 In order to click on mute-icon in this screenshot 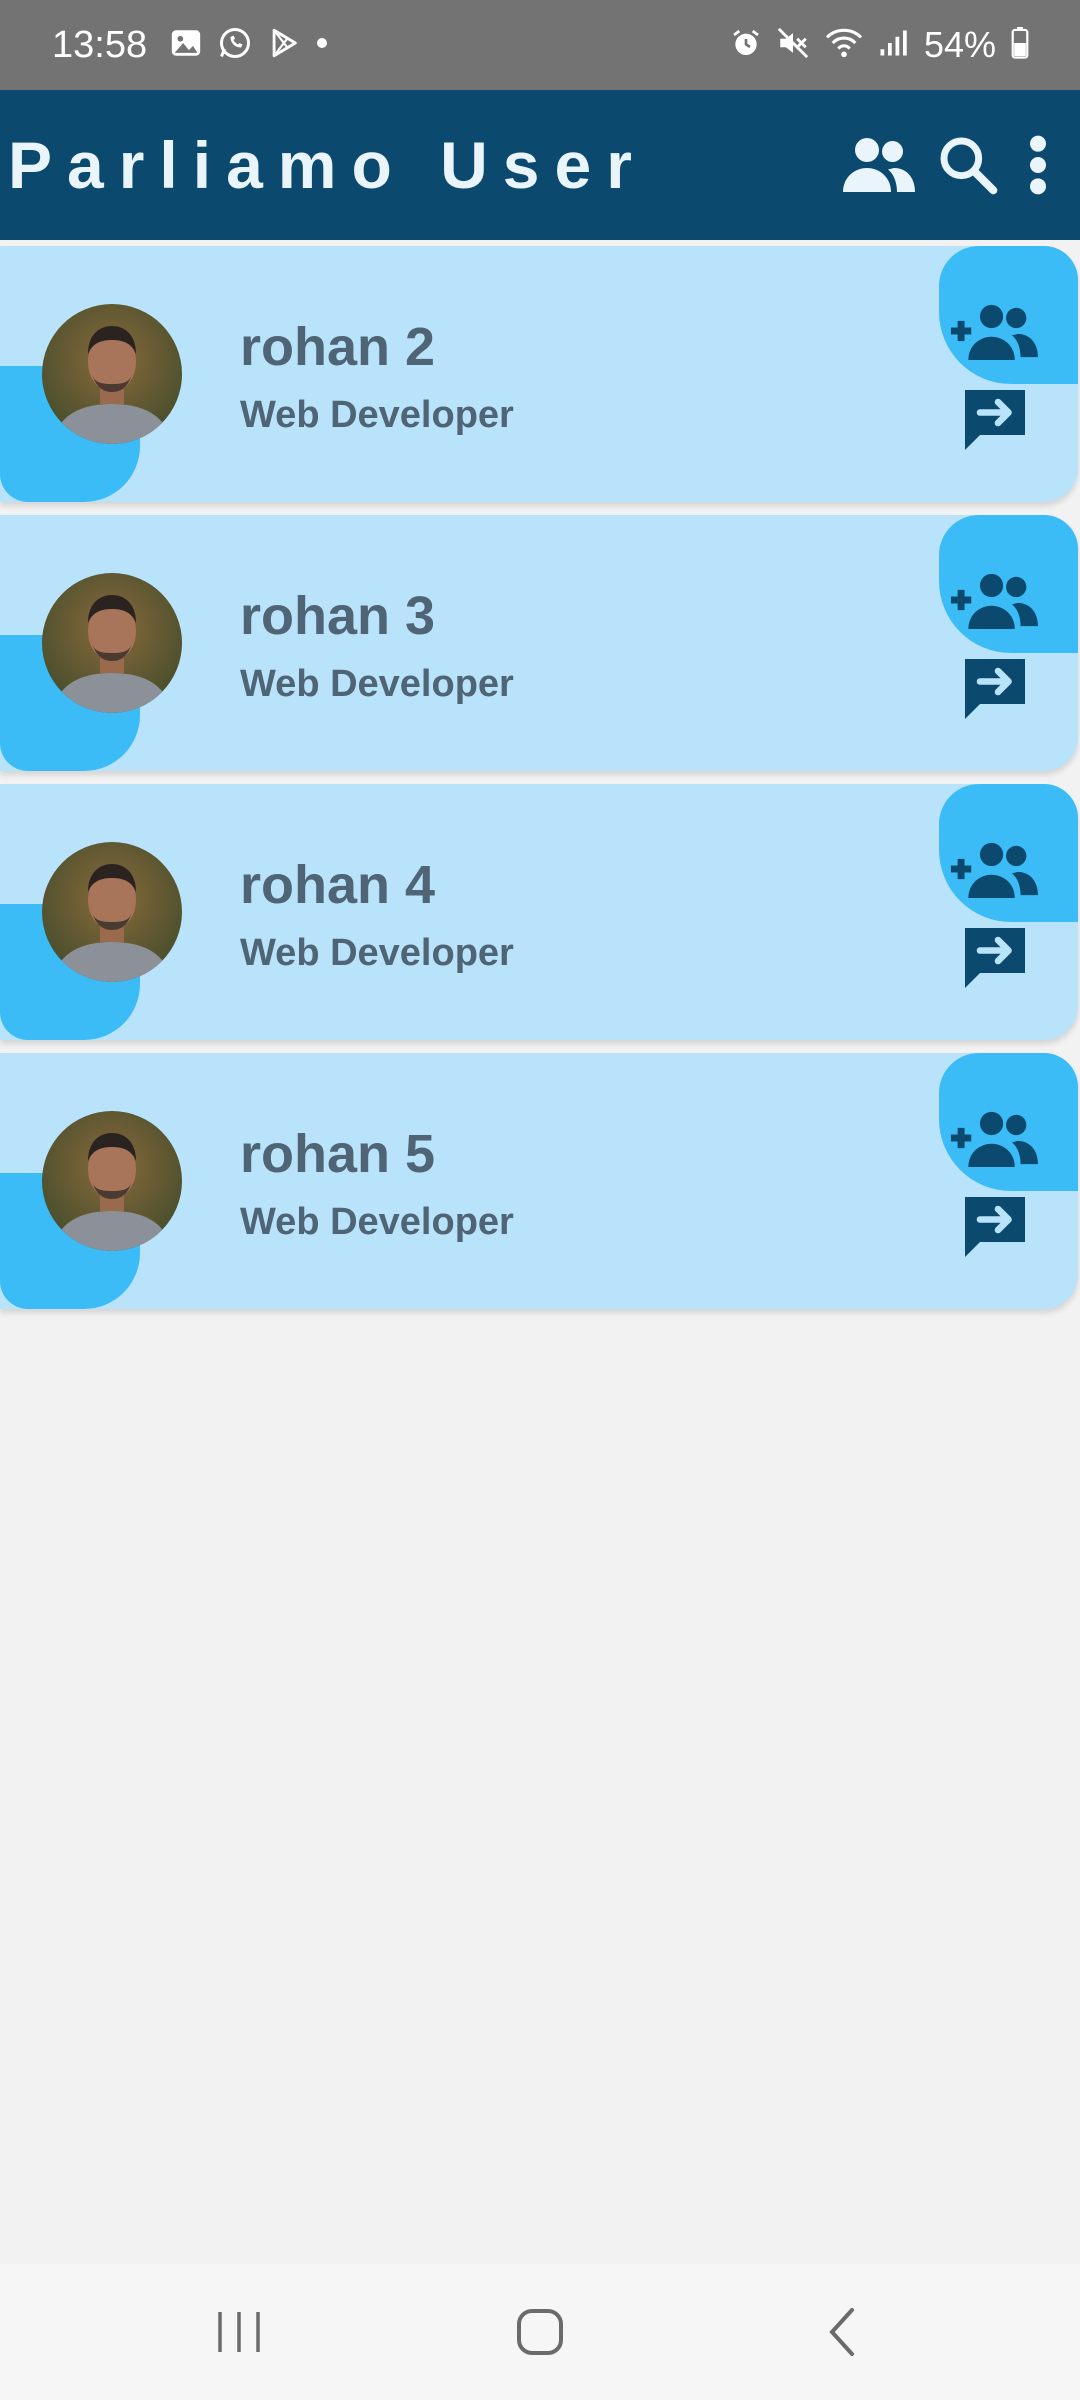, I will do `click(786, 45)`.